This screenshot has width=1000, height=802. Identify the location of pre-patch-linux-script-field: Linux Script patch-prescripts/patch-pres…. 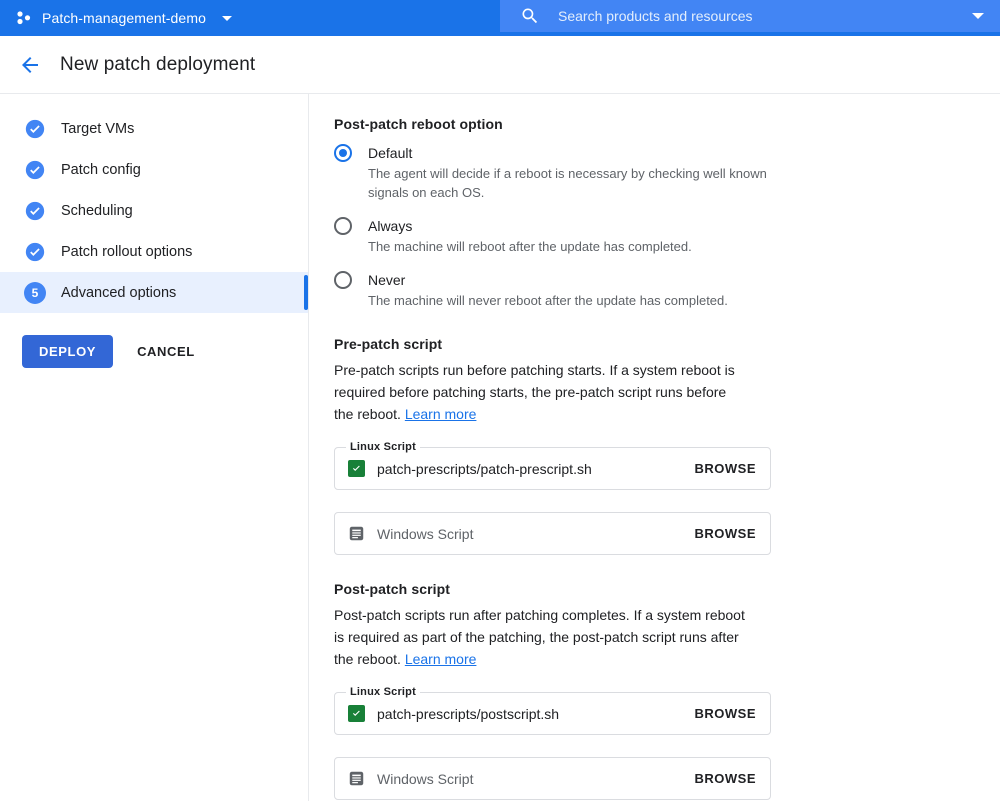
(552, 465).